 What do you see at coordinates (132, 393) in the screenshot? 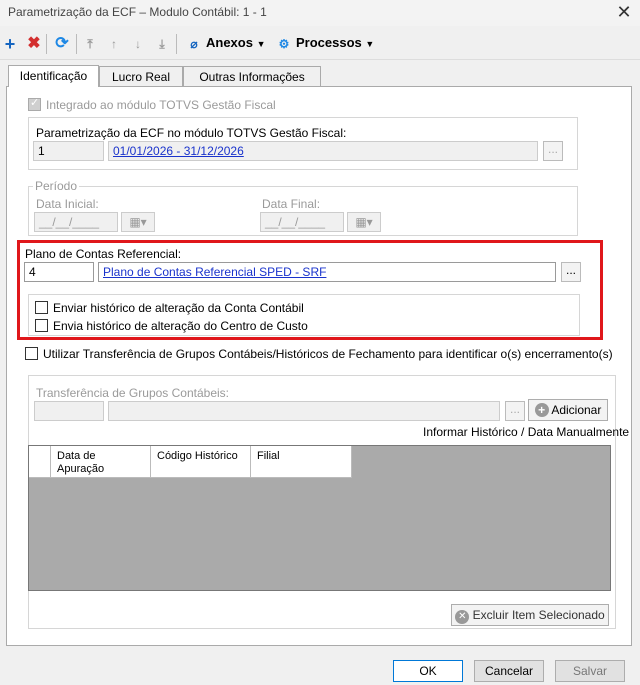
I see `transferencia-grupos-label: Transferência de Grupos Contábeis:` at bounding box center [132, 393].